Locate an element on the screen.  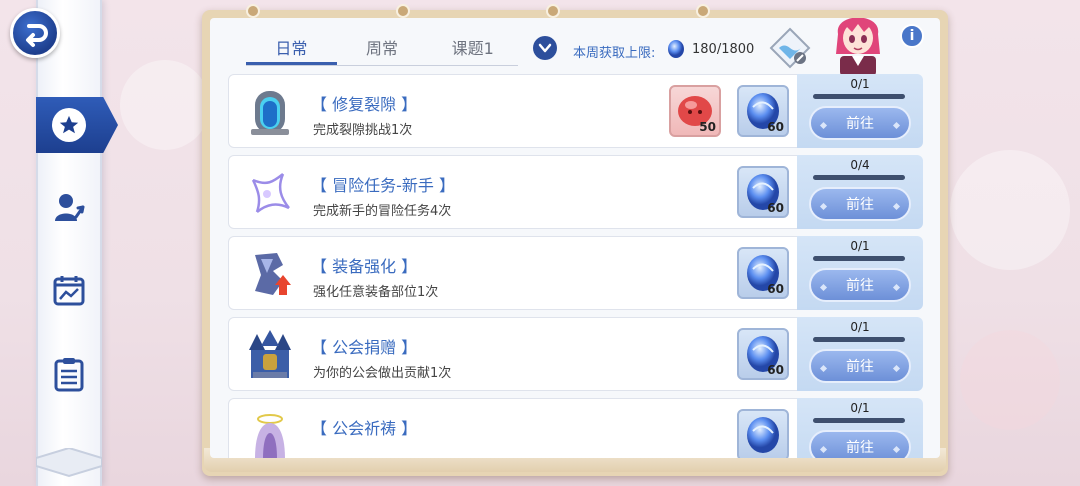
task-row: 【 公会祈祷 】 0/1 前往 is located at coordinates (575, 428).